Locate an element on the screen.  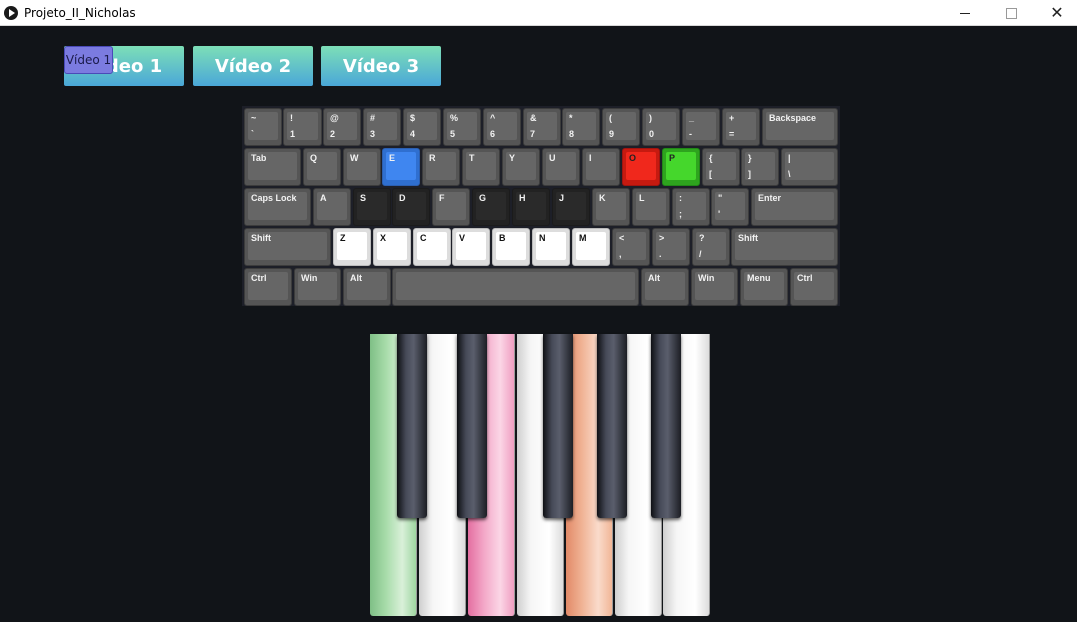
key-r: R is located at coordinates (441, 167).